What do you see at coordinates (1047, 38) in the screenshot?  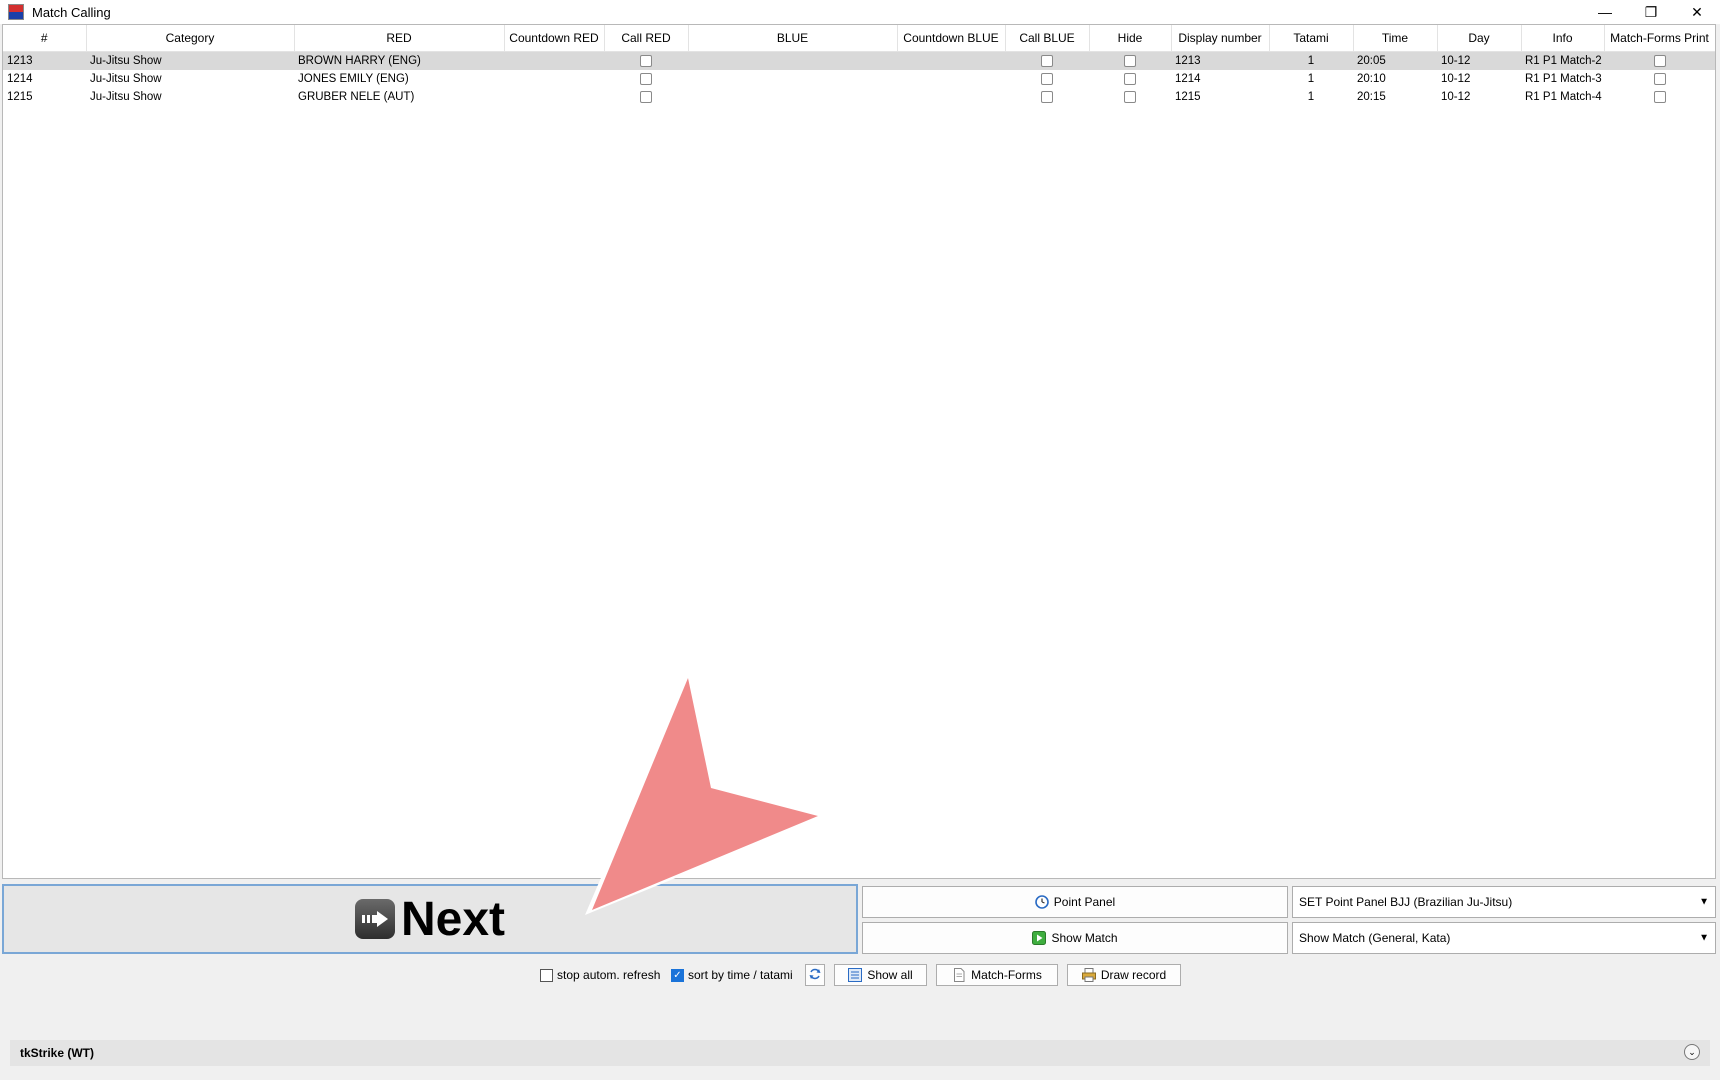 I see `column-header-call-blue: Call BLUE` at bounding box center [1047, 38].